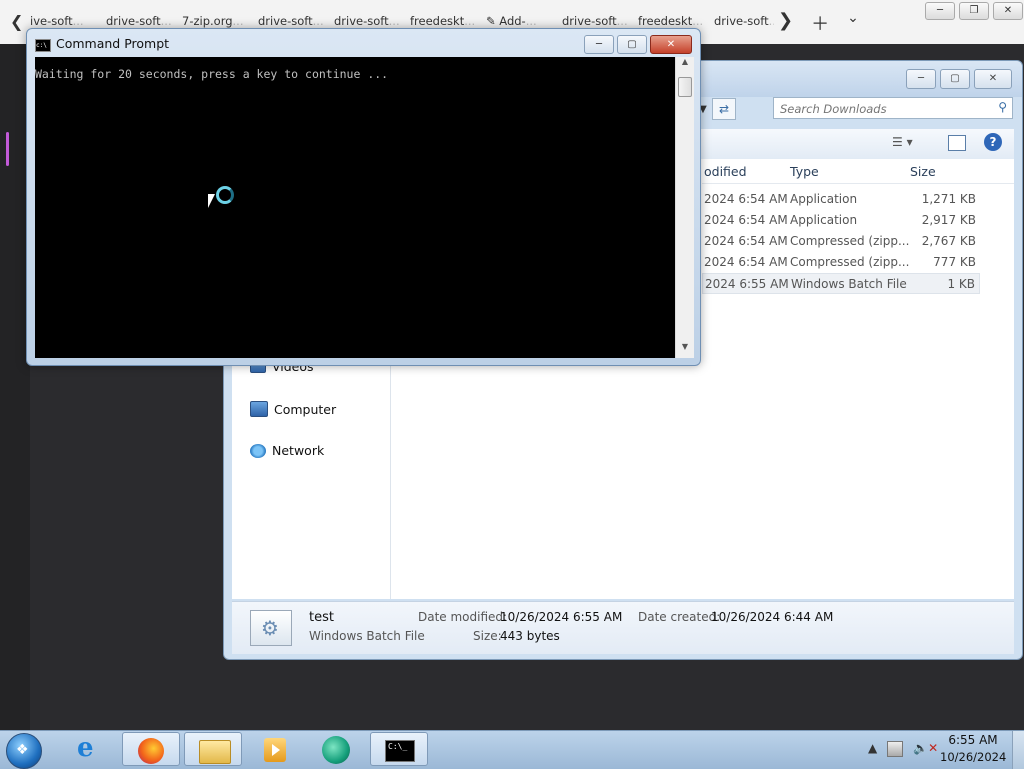 The height and width of the screenshot is (769, 1024). I want to click on cmd-minimize-button: ─, so click(599, 44).